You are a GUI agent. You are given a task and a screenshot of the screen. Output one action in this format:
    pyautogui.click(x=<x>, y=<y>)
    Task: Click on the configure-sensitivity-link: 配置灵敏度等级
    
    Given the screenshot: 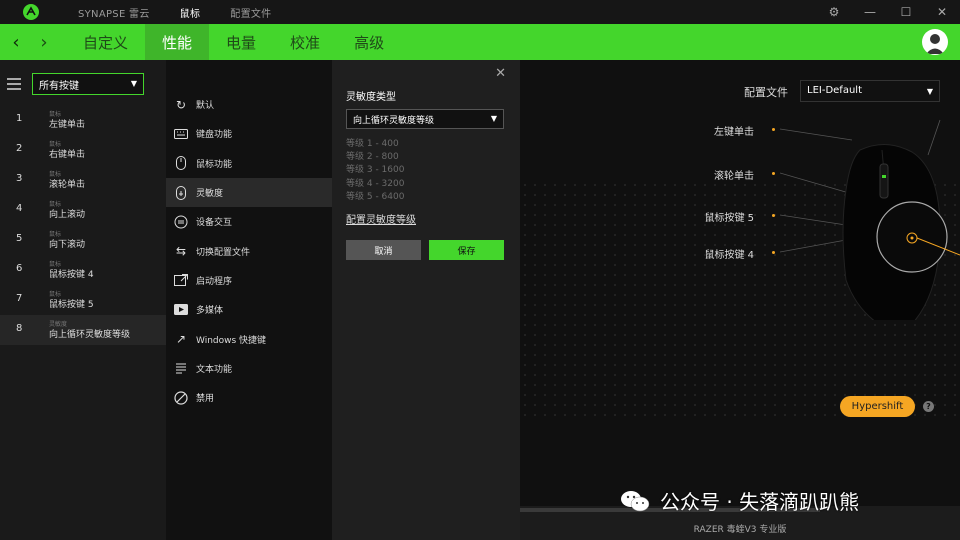 What is the action you would take?
    pyautogui.click(x=381, y=218)
    